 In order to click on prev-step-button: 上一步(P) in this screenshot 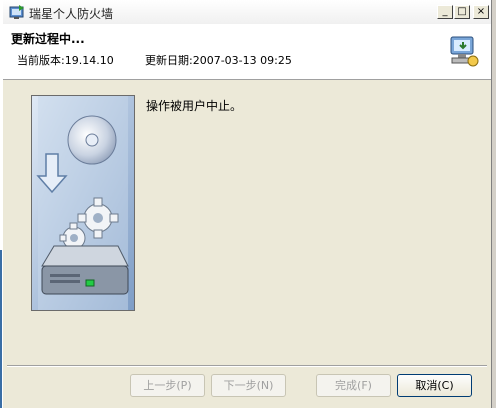, I will do `click(167, 385)`.